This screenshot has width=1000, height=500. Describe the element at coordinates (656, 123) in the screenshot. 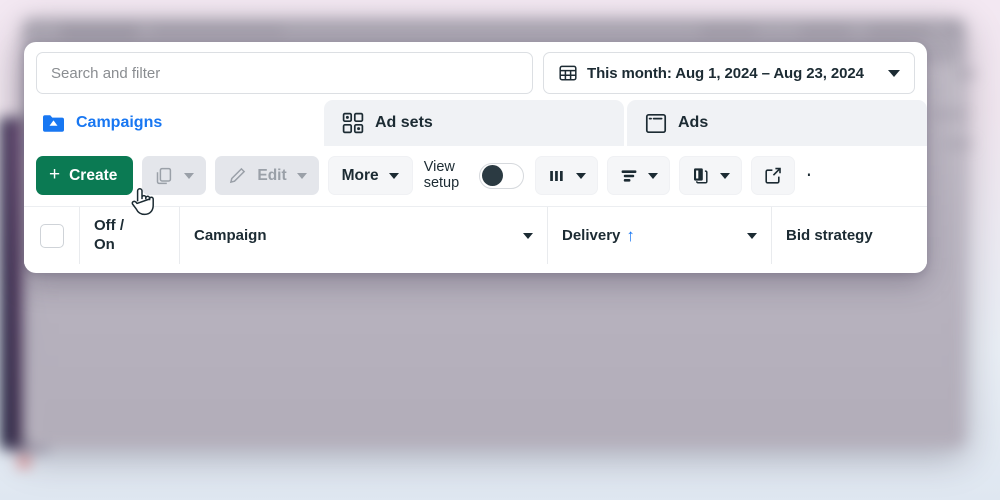

I see `ads-window-icon` at that location.